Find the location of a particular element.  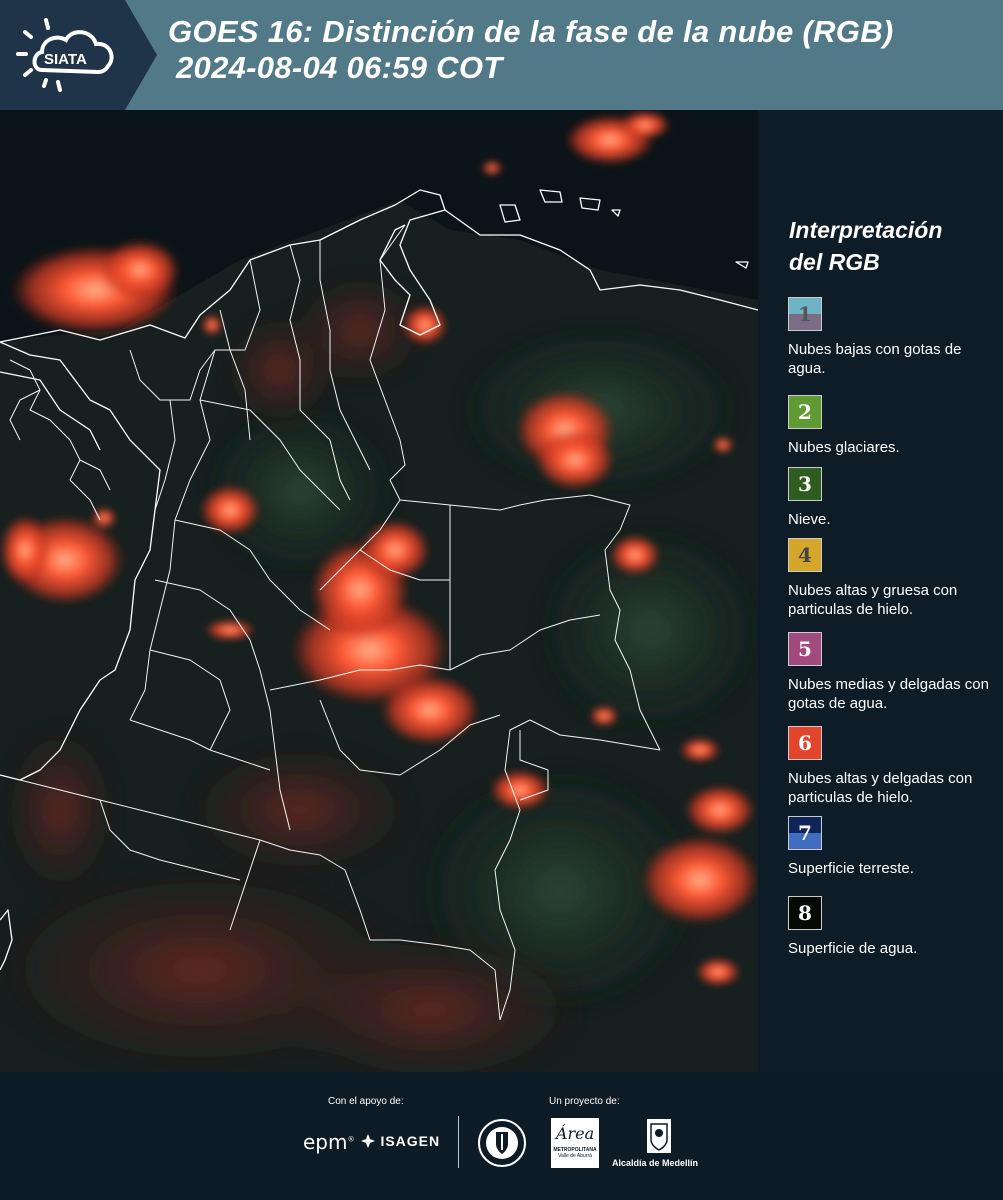

isagen-logo: ISAGEN is located at coordinates (400, 1141).